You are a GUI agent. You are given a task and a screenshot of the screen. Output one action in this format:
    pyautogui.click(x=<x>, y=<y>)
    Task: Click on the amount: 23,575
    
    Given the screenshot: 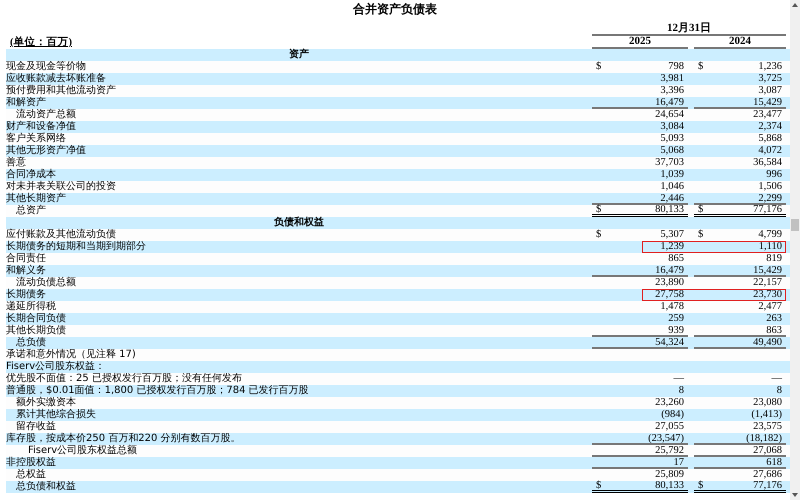 What is the action you would take?
    pyautogui.click(x=767, y=427)
    